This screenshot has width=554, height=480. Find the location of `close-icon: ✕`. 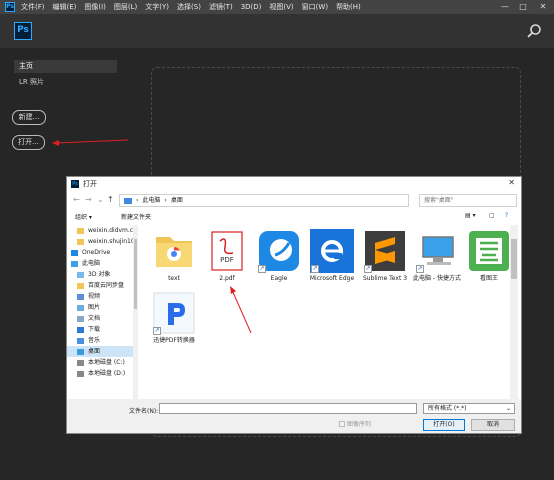

close-icon: ✕ is located at coordinates (511, 182).